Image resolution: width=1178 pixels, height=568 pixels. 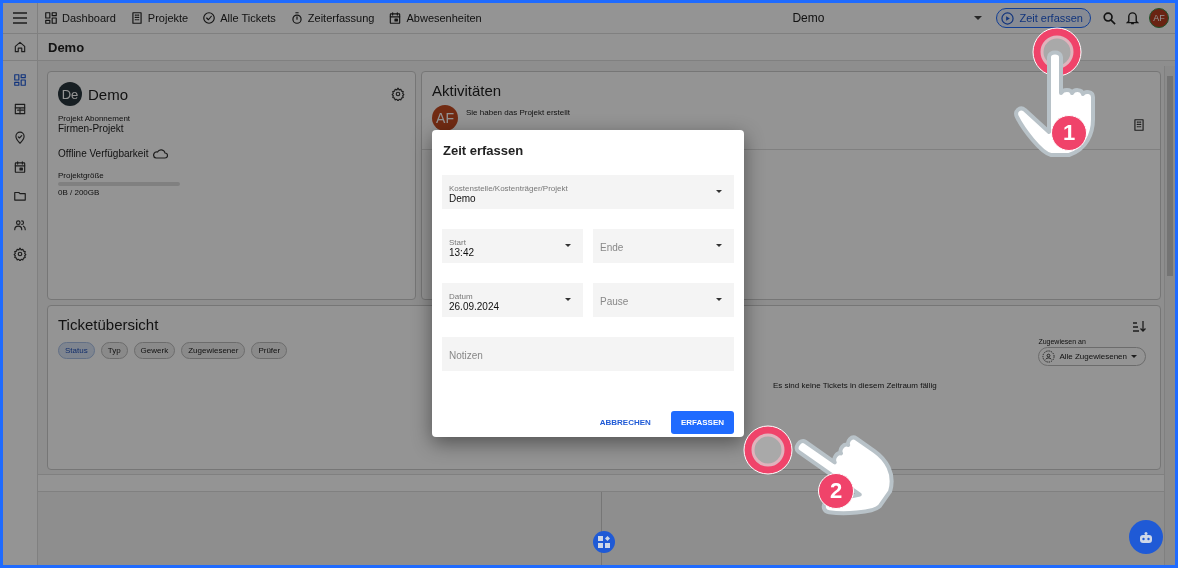 I want to click on bell-icon, so click(x=1132, y=18).